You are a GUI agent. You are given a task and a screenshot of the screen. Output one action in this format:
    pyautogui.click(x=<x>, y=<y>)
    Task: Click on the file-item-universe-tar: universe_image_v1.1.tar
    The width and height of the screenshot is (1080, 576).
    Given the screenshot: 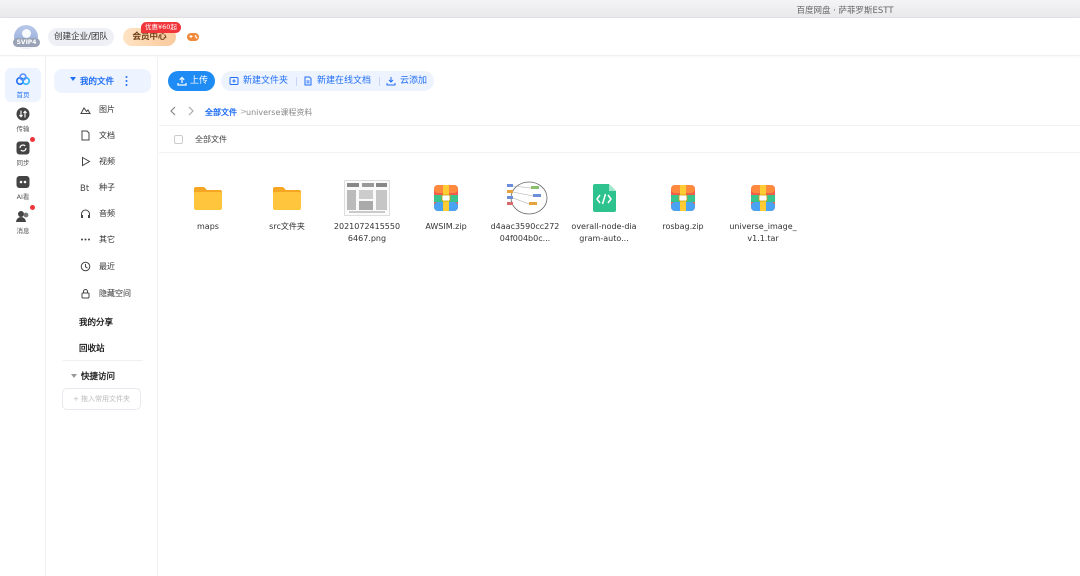 What is the action you would take?
    pyautogui.click(x=763, y=216)
    